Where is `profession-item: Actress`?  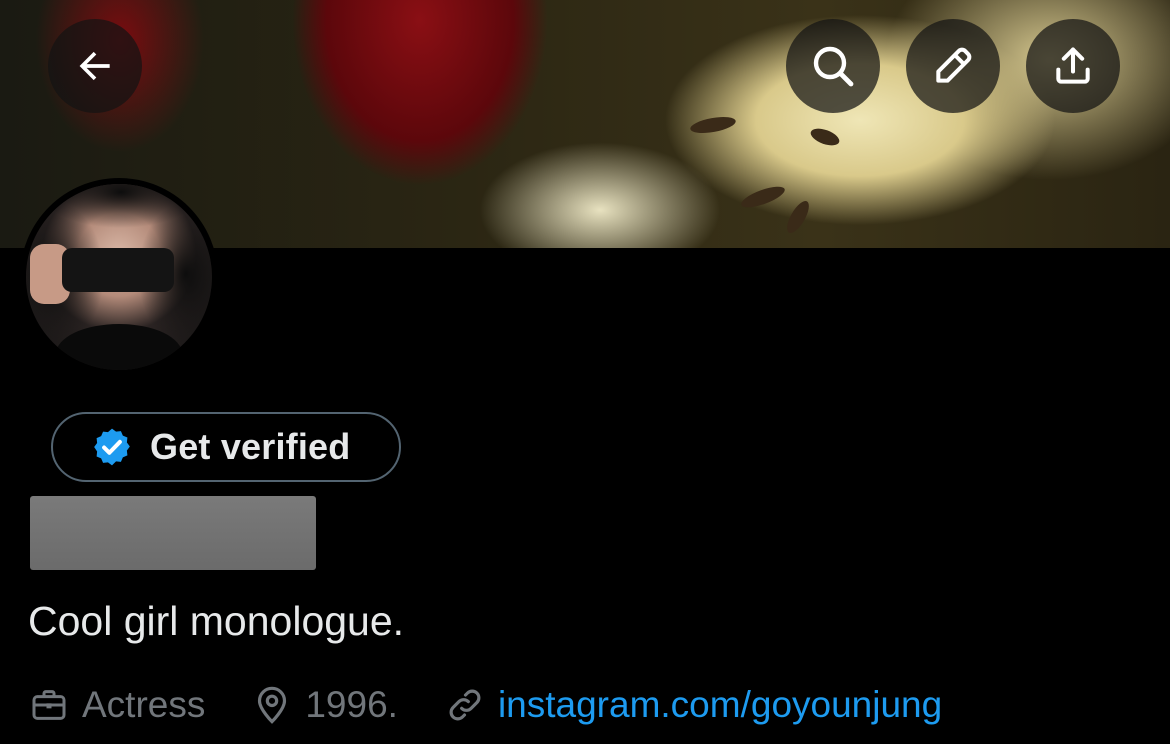 profession-item: Actress is located at coordinates (116, 705).